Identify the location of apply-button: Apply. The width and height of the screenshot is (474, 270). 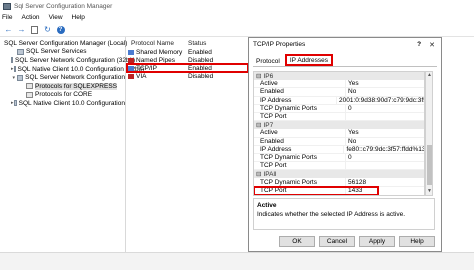
(377, 241).